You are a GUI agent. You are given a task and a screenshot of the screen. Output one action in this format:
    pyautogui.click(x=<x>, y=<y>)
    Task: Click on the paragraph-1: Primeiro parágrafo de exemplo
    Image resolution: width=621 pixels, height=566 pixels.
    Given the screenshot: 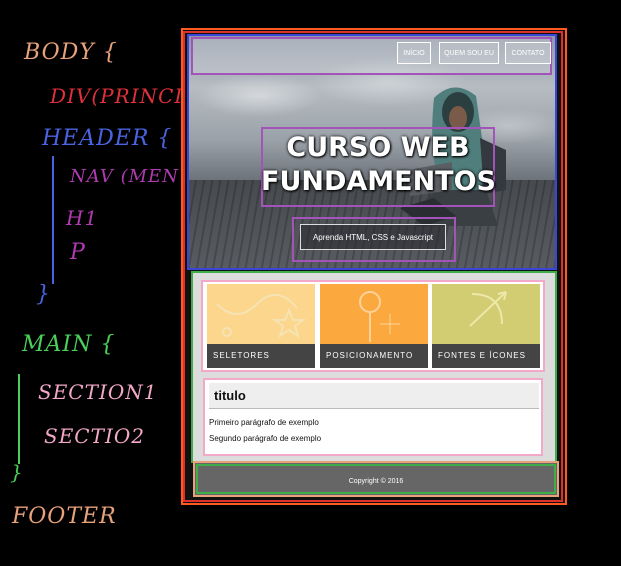 What is the action you would take?
    pyautogui.click(x=264, y=422)
    